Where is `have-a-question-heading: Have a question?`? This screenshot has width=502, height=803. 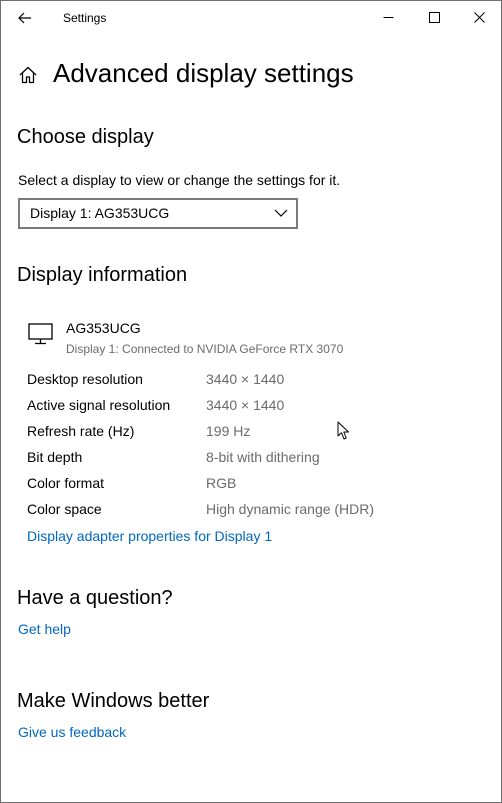
have-a-question-heading: Have a question? is located at coordinates (95, 598).